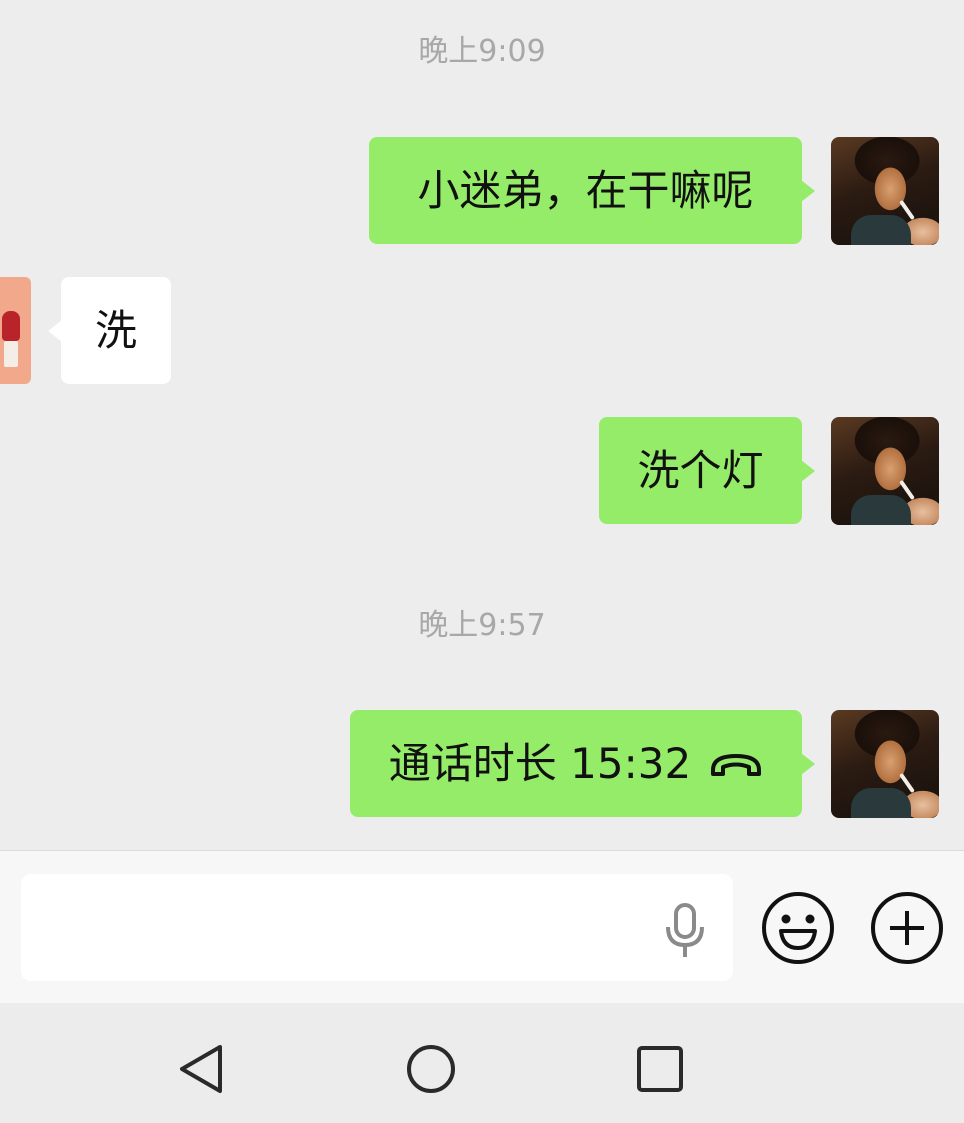 Image resolution: width=964 pixels, height=1123 pixels. What do you see at coordinates (377, 927) in the screenshot?
I see `message-input` at bounding box center [377, 927].